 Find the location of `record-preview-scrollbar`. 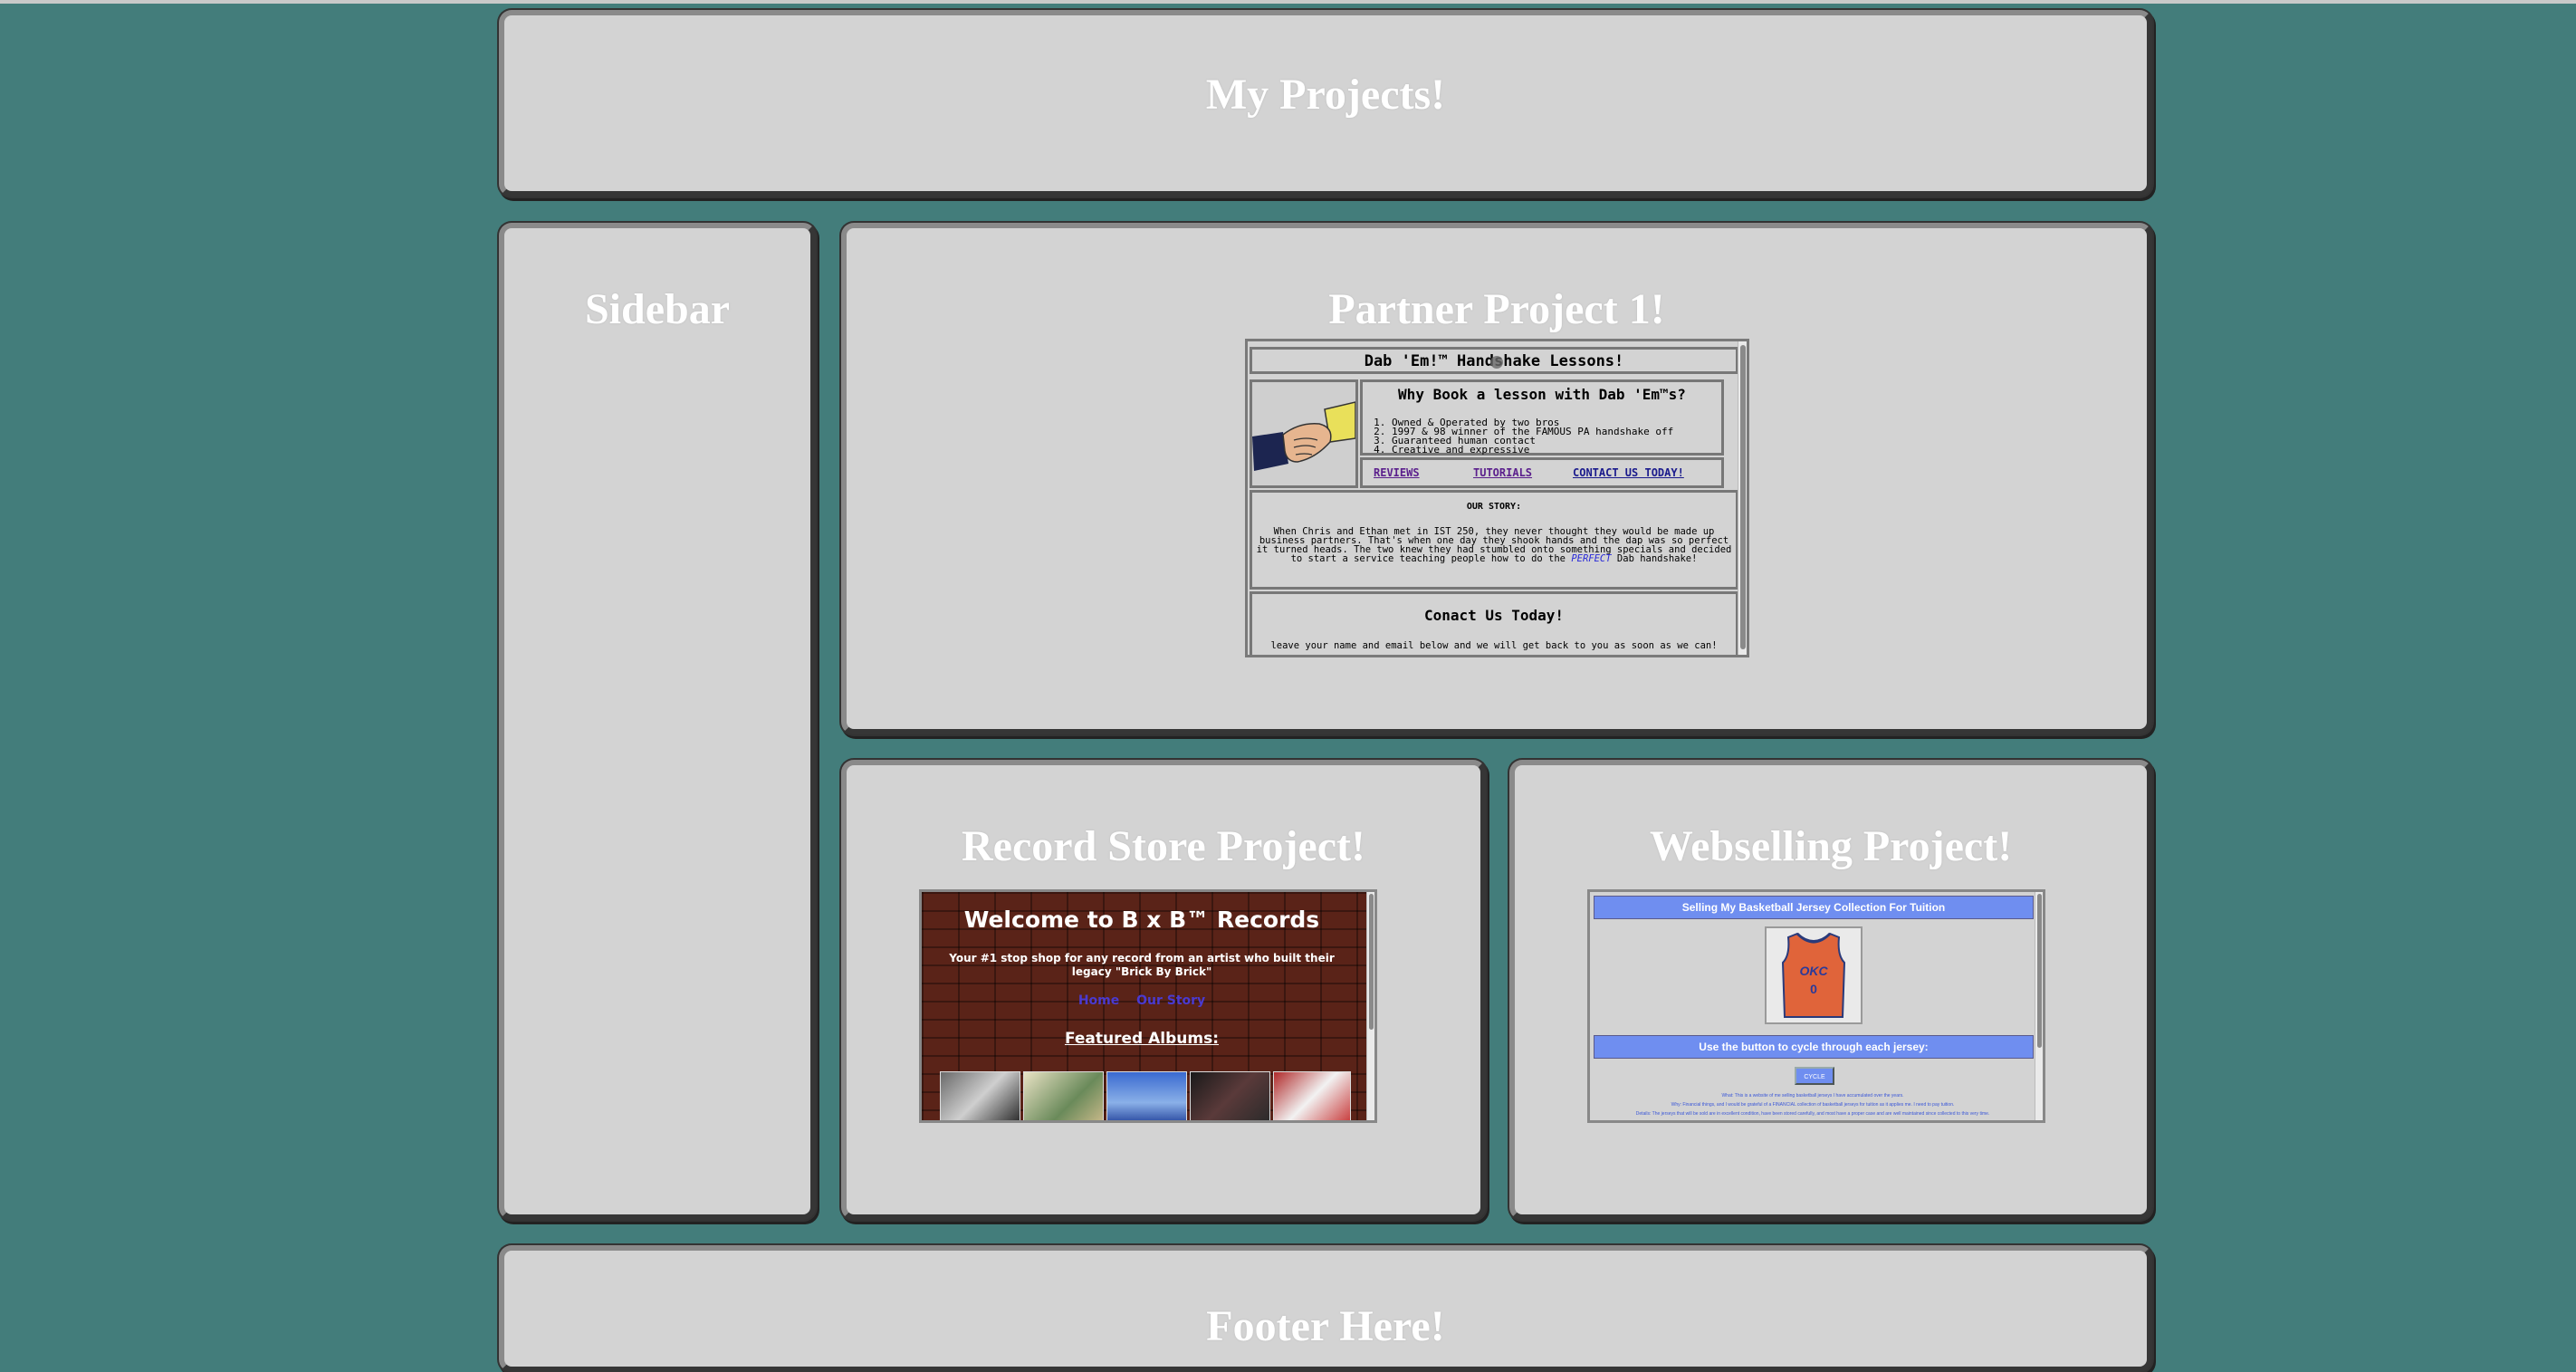

record-preview-scrollbar is located at coordinates (1370, 1006).